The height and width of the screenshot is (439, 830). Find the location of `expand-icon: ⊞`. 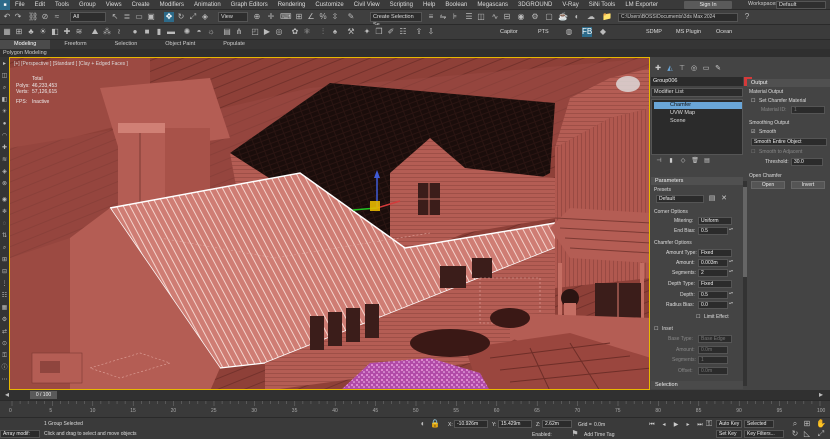

expand-icon: ⊞ is located at coordinates (4, 260).